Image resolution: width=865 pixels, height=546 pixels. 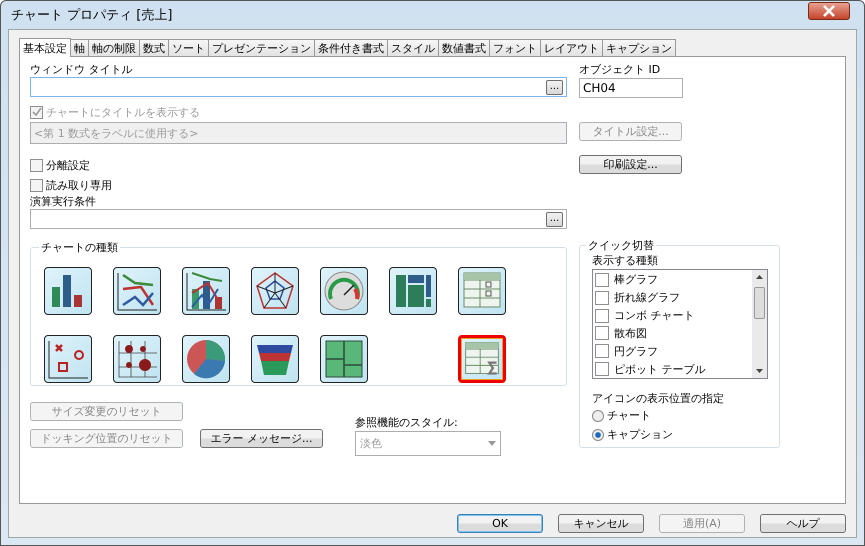 What do you see at coordinates (647, 298) in the screenshot?
I see `list-item-label: 折れ線グラフ` at bounding box center [647, 298].